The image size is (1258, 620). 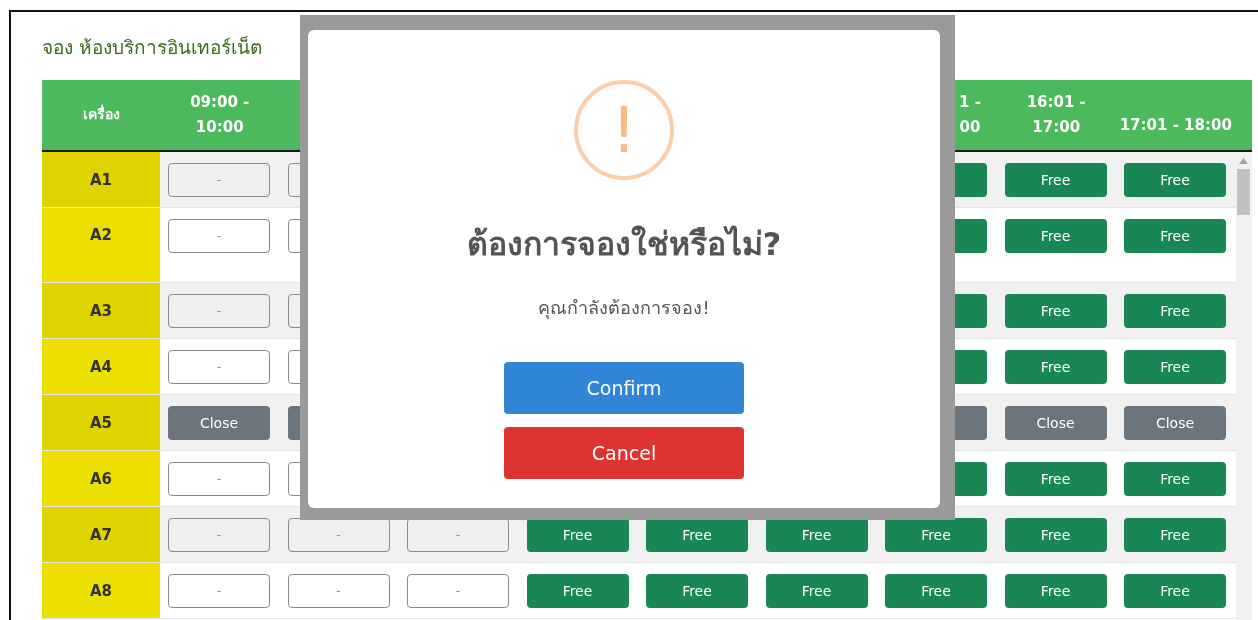 I want to click on column-header: 1 - 00, so click(x=970, y=114).